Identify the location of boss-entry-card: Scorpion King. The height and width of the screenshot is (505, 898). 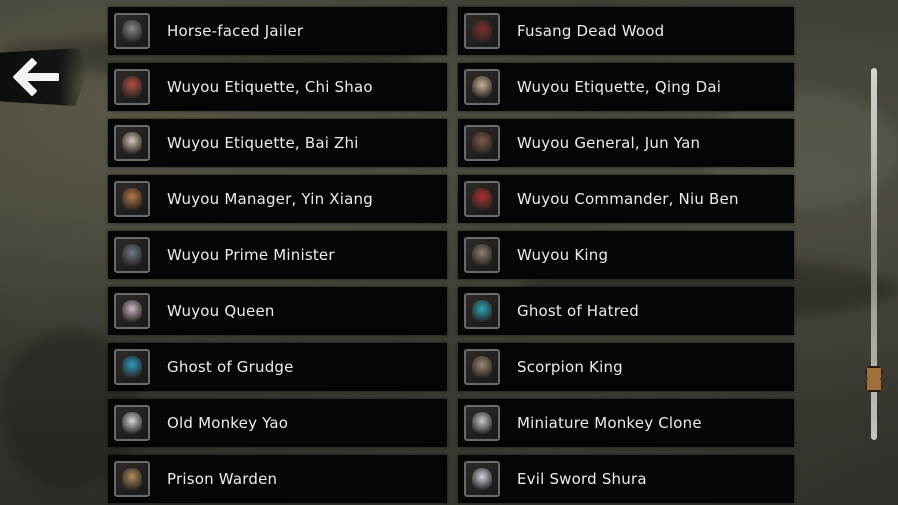
(626, 367).